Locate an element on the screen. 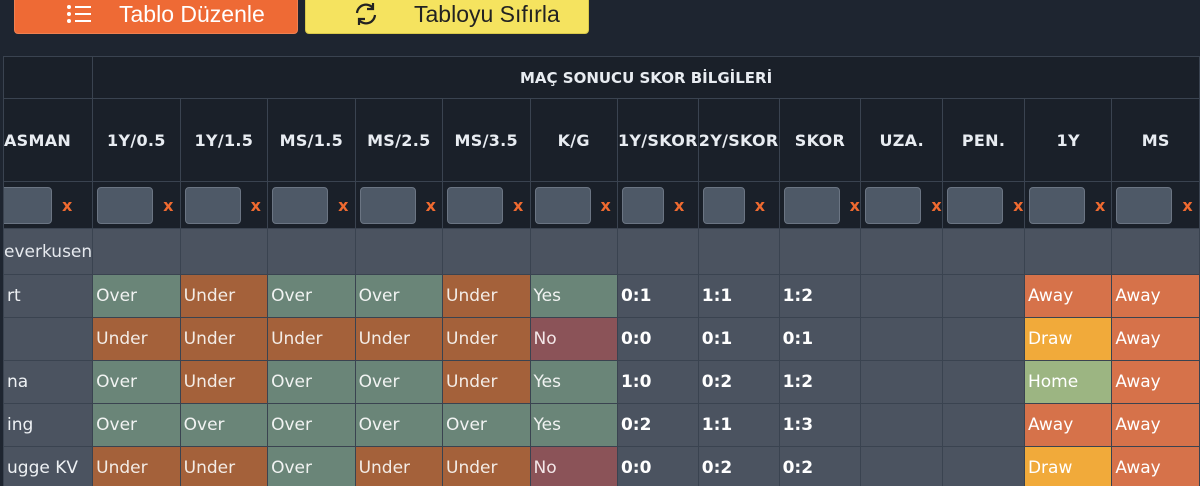  column-header: 1Y is located at coordinates (1068, 140).